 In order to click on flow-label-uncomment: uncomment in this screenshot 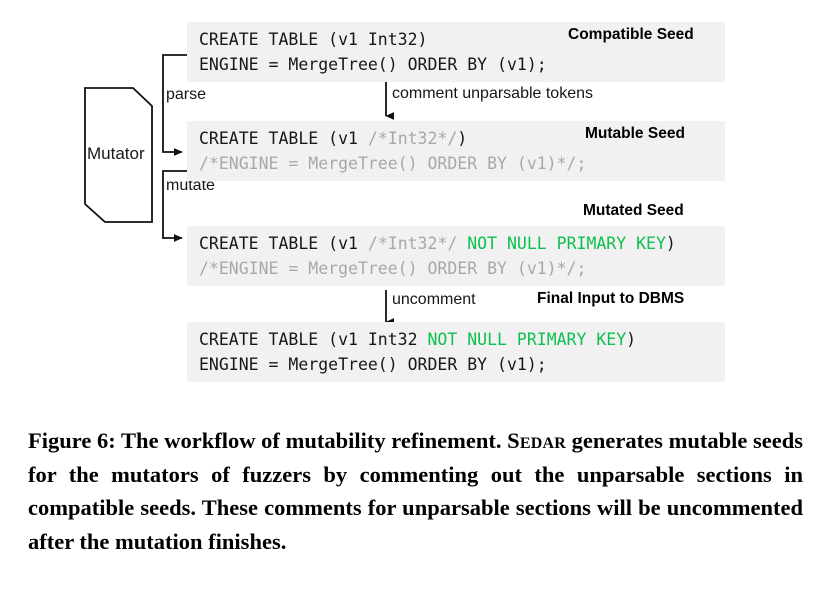, I will do `click(434, 299)`.